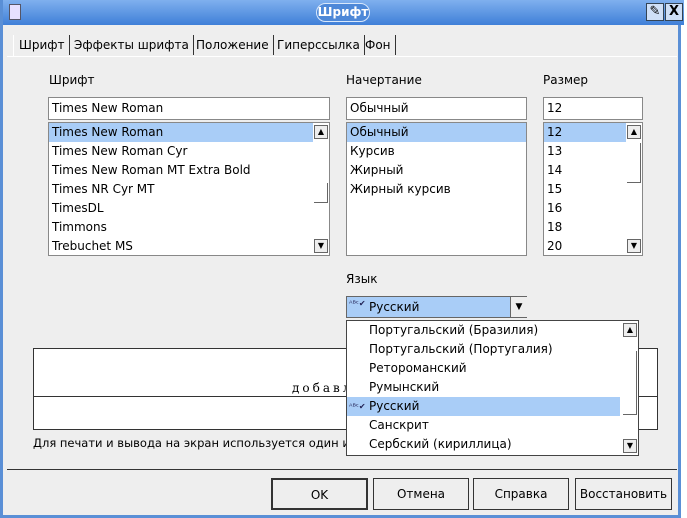  I want to click on tab-background: Фон, so click(378, 45).